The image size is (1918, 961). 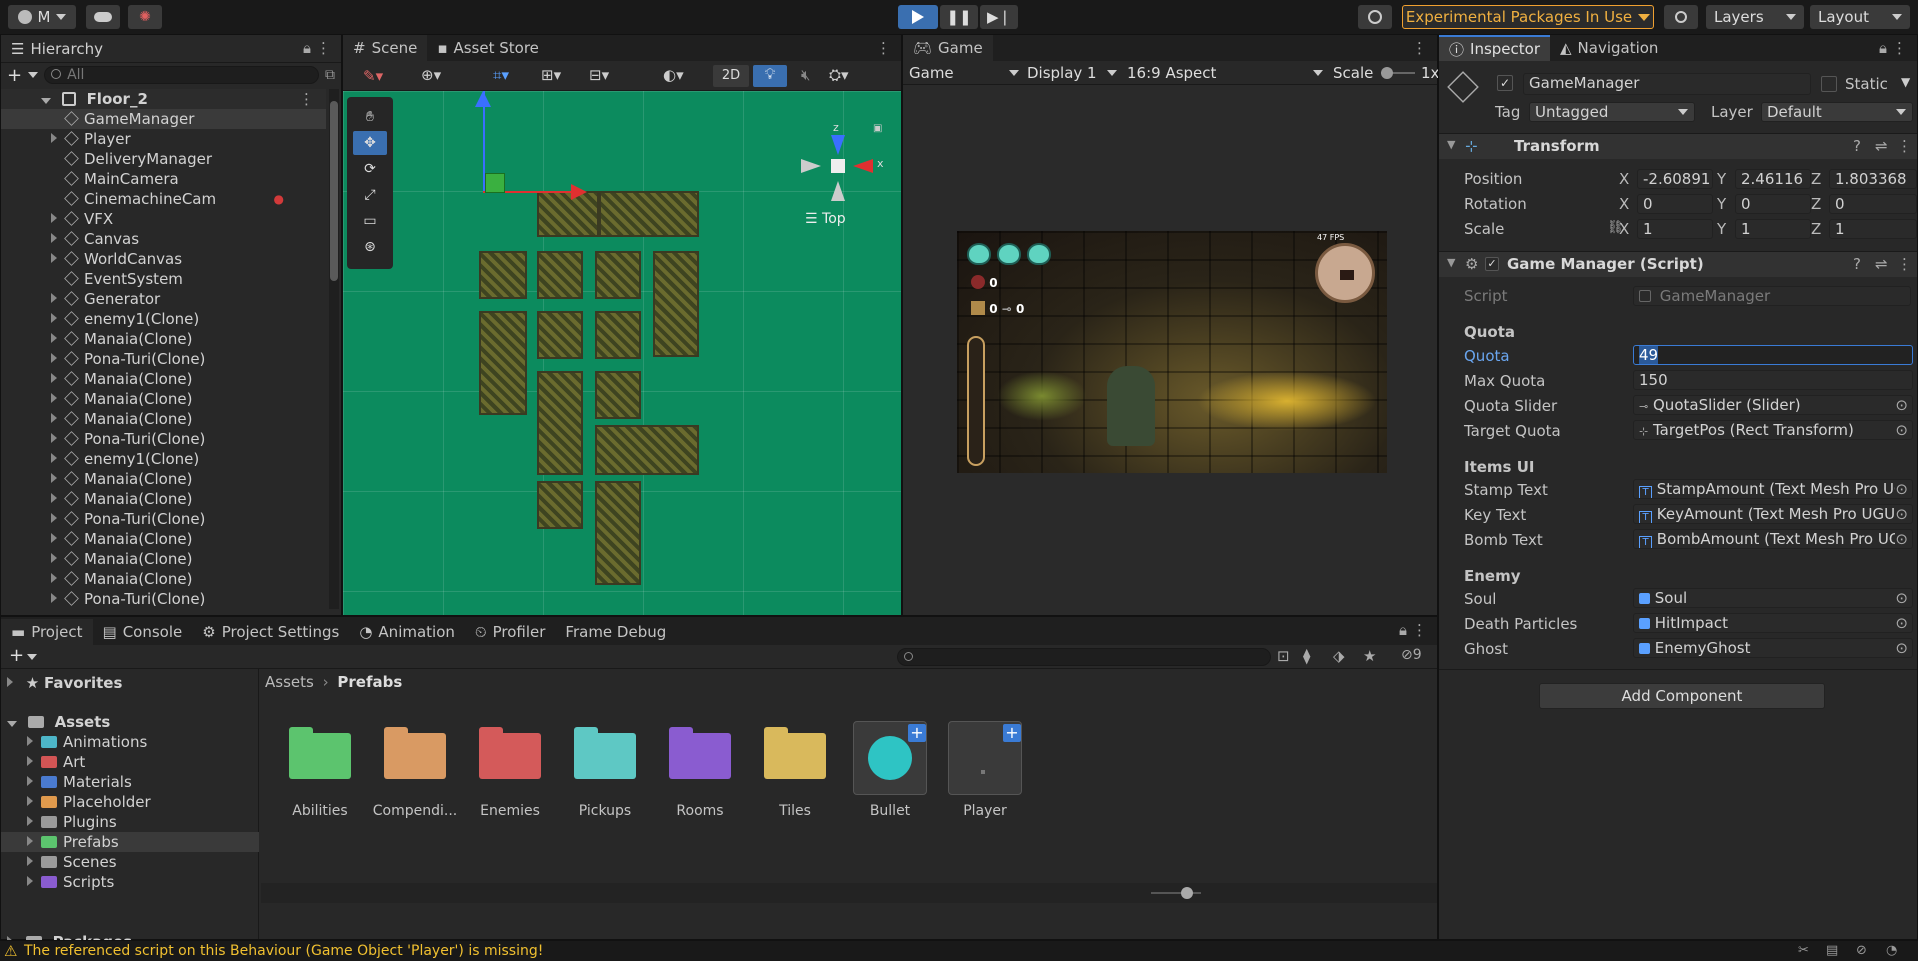 What do you see at coordinates (999, 17) in the screenshot?
I see `step-button: ▶❘` at bounding box center [999, 17].